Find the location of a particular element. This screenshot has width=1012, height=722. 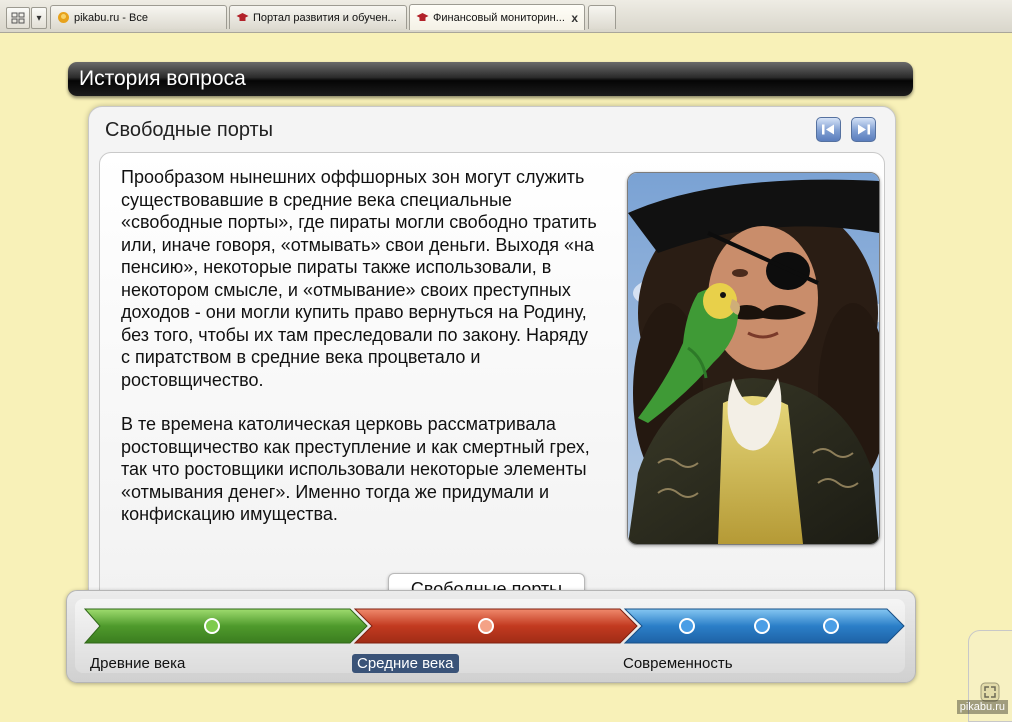

forward-icon is located at coordinates (864, 129).